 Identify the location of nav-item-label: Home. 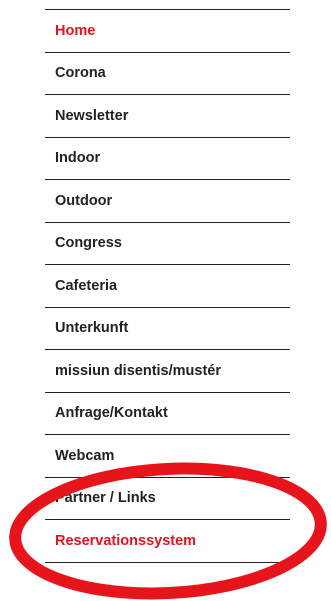
(75, 30).